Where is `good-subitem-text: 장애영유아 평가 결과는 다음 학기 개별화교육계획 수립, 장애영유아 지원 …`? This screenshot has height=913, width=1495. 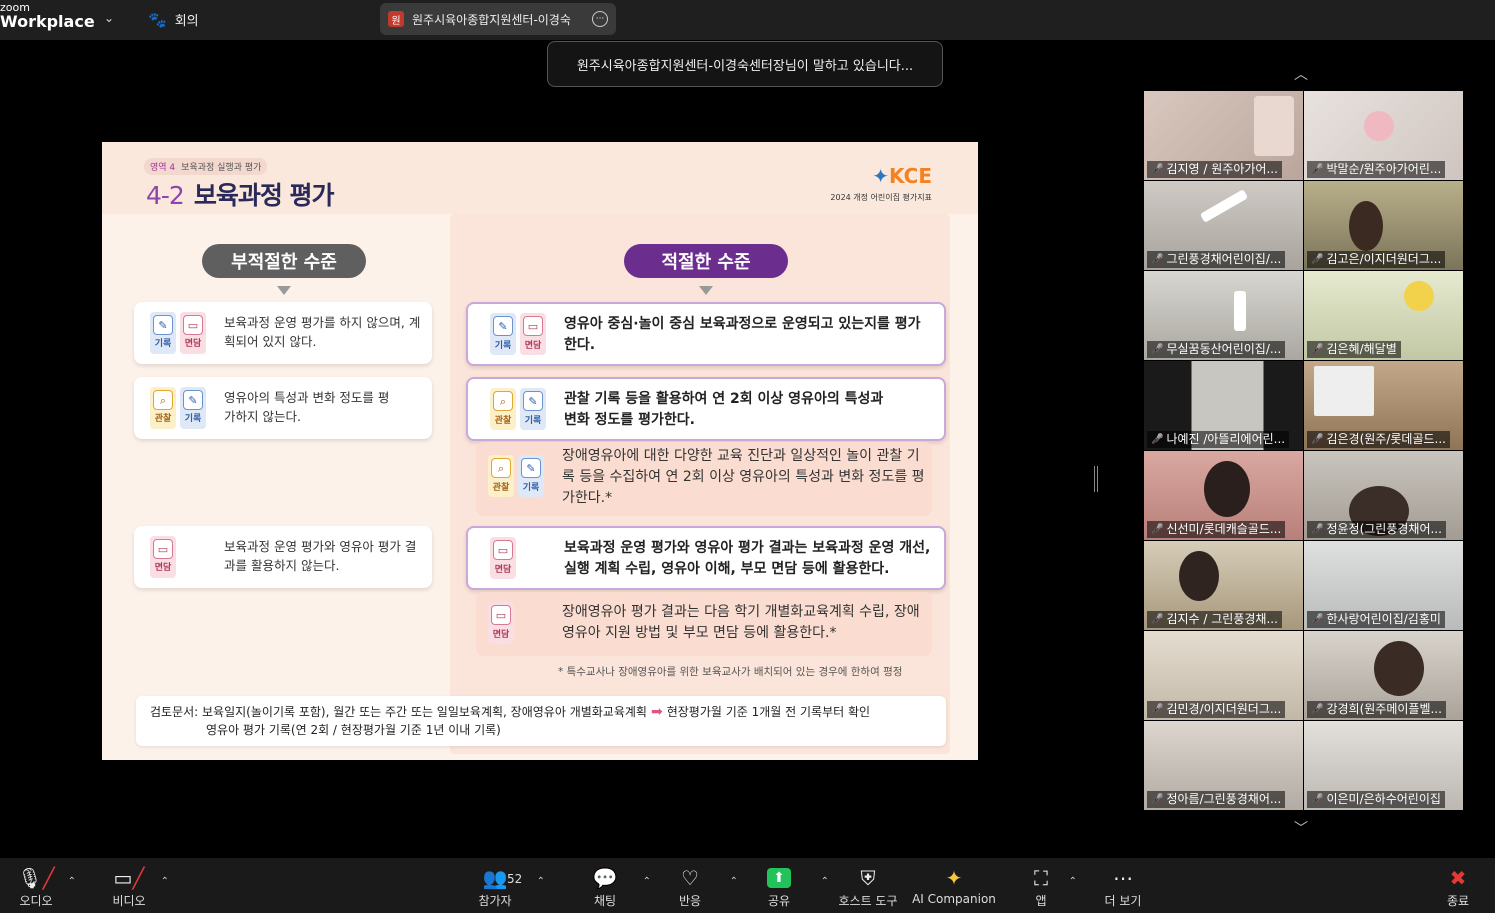 good-subitem-text: 장애영유아 평가 결과는 다음 학기 개별화교육계획 수립, 장애영유아 지원 … is located at coordinates (741, 622).